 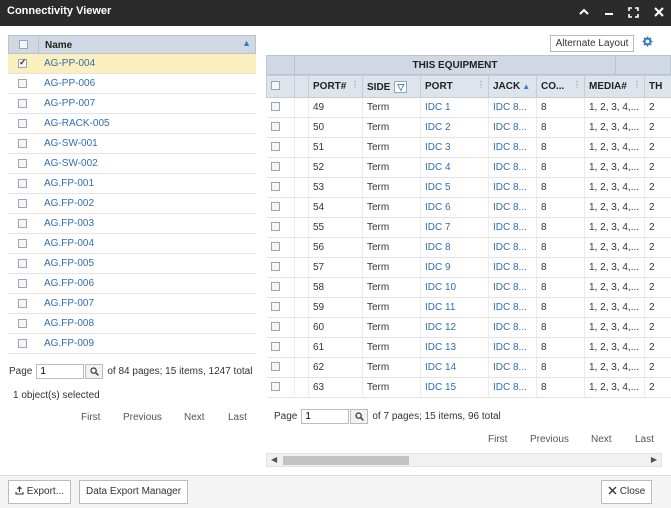 What do you see at coordinates (69, 283) in the screenshot?
I see `equipment-link: AG.FP-006` at bounding box center [69, 283].